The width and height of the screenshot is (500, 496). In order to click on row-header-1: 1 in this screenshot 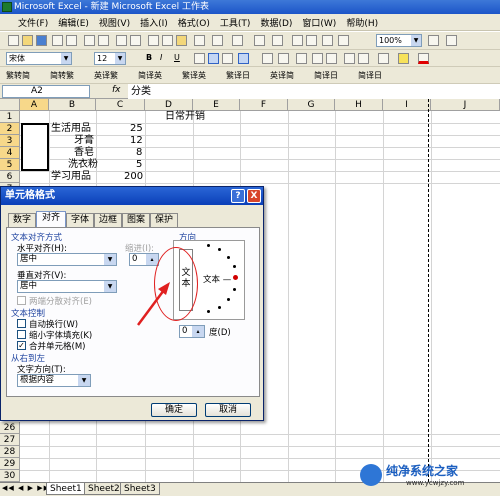, I will do `click(10, 117)`.